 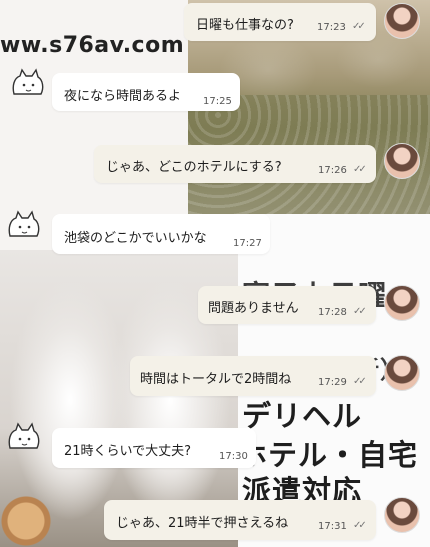 I want to click on message-bubble-outgoing: 時間はトータルで2時間ね 17:29 ✓✓, so click(x=253, y=376).